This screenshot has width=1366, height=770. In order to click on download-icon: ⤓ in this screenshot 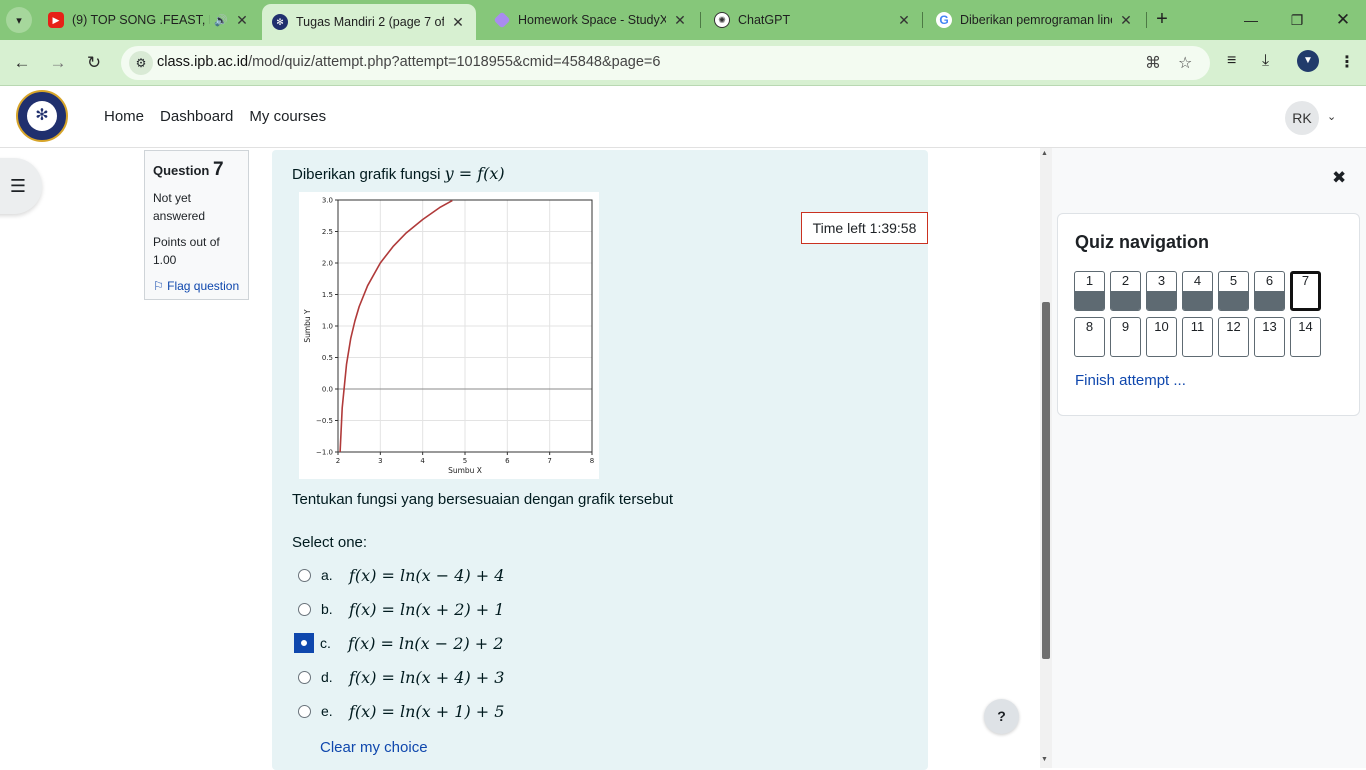, I will do `click(1265, 61)`.